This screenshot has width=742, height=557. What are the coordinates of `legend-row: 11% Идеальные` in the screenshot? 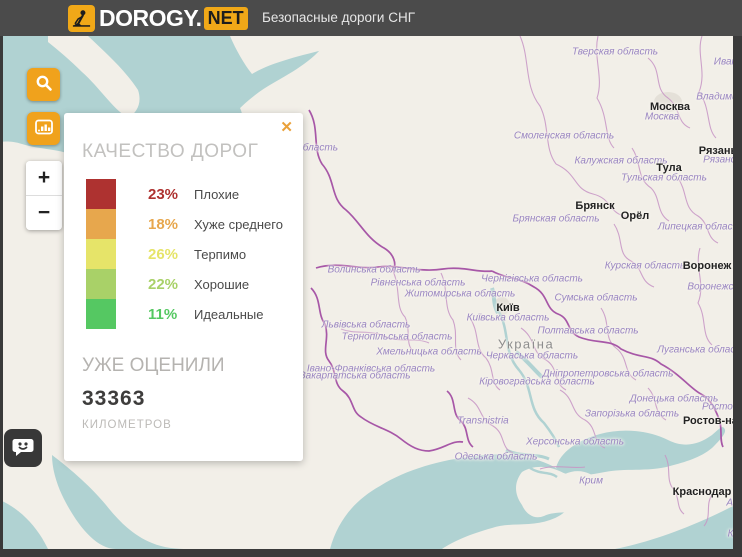 It's located at (185, 314).